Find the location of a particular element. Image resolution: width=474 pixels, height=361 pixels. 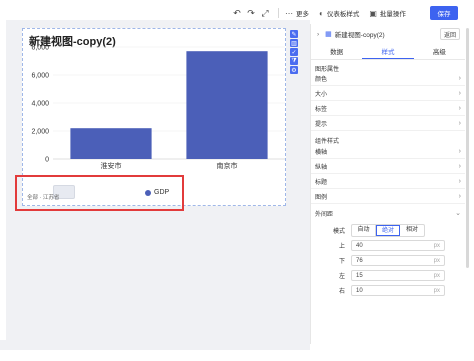

chart-icon: ▦ is located at coordinates (328, 34).